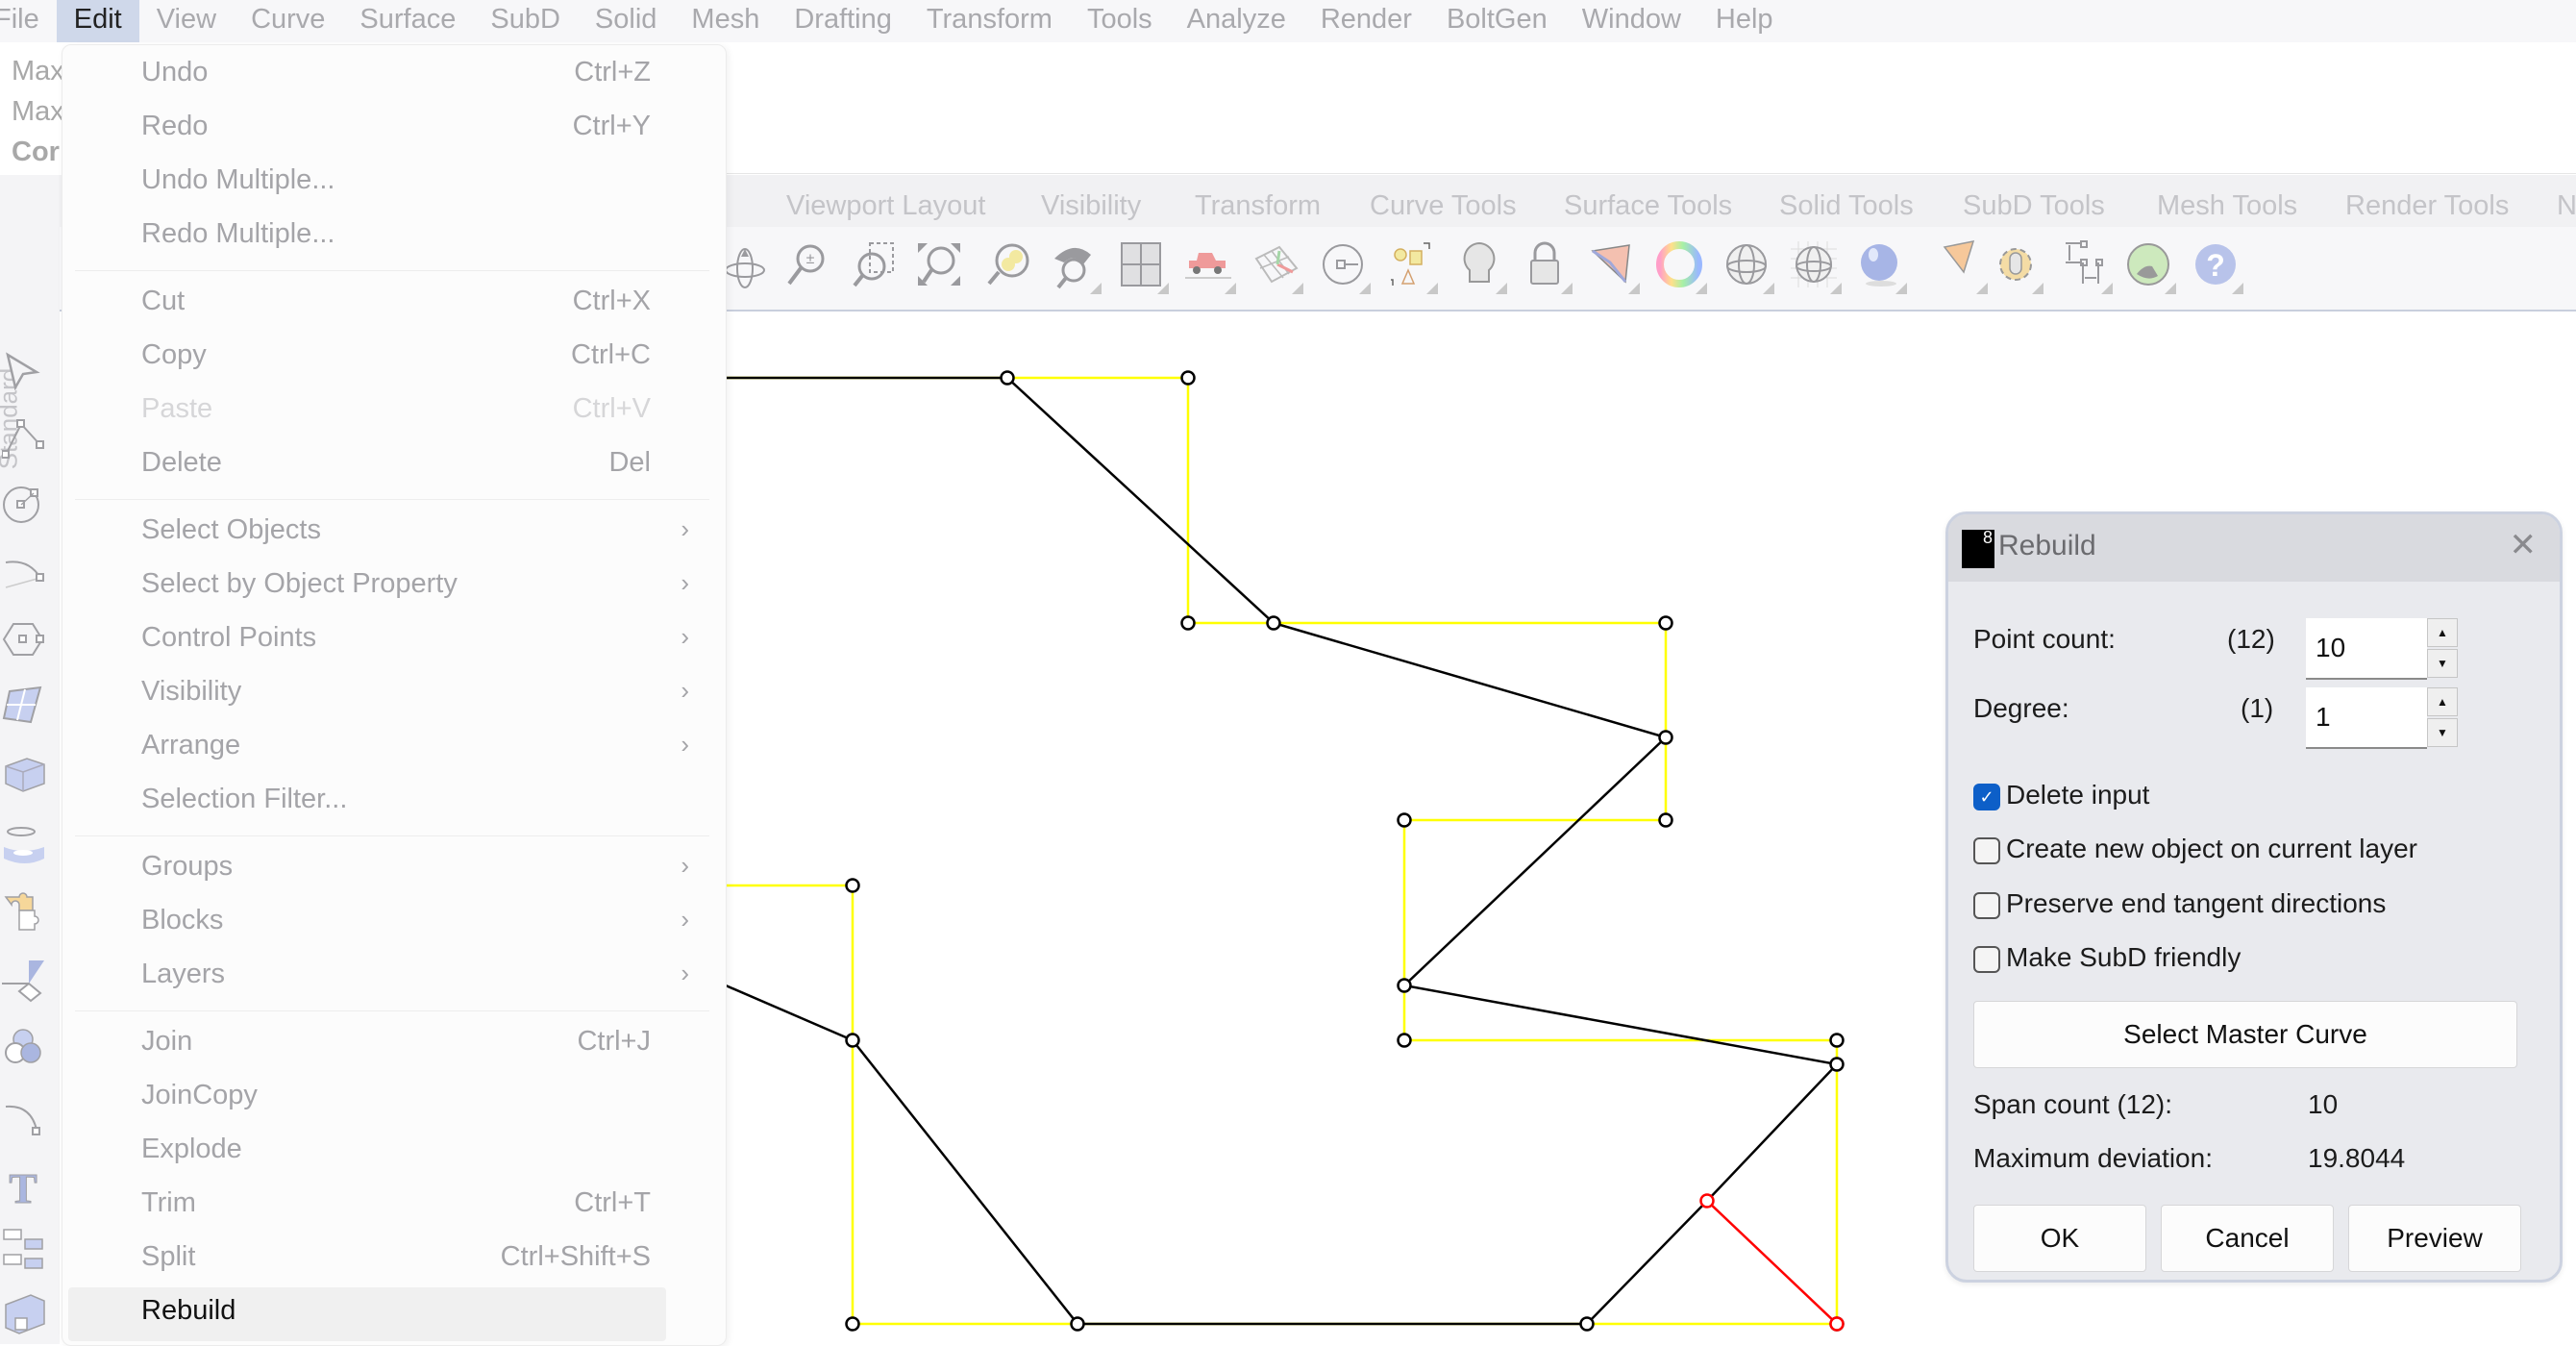  Describe the element at coordinates (2566, 206) in the screenshot. I see `tab-n: N` at that location.